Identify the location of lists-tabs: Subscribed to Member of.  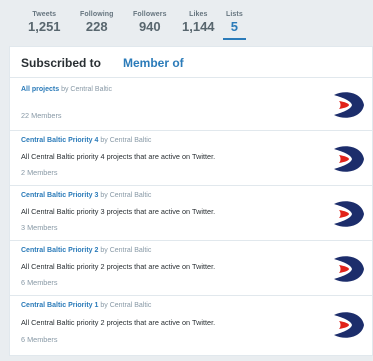
(191, 62).